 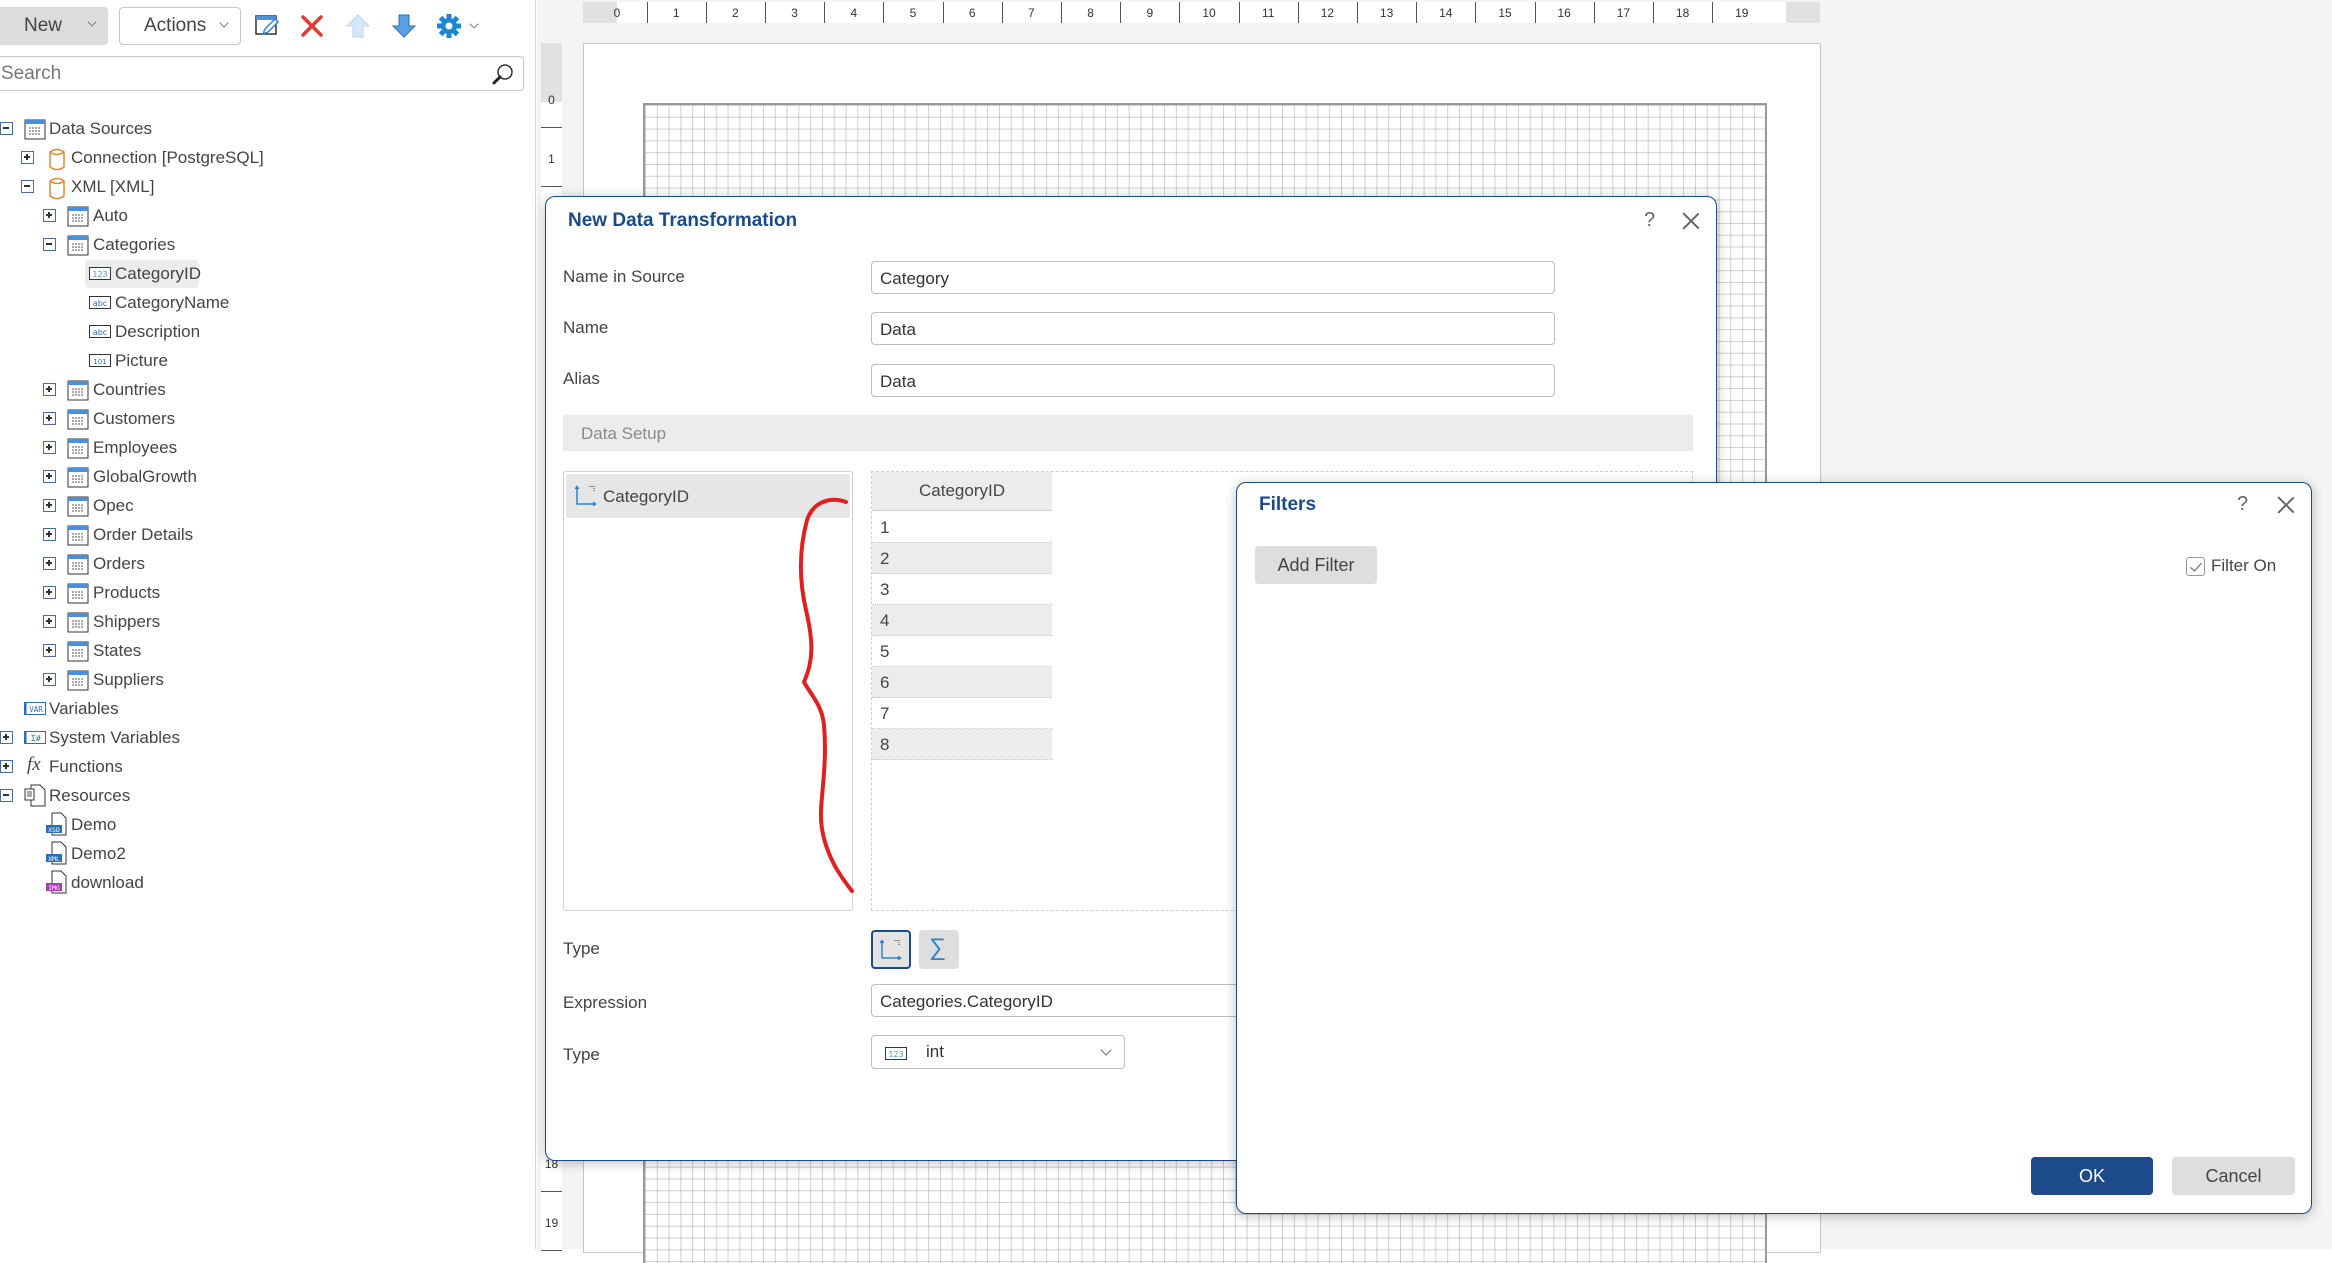 What do you see at coordinates (268, 708) in the screenshot?
I see `tree-node-variables: VAR Variables` at bounding box center [268, 708].